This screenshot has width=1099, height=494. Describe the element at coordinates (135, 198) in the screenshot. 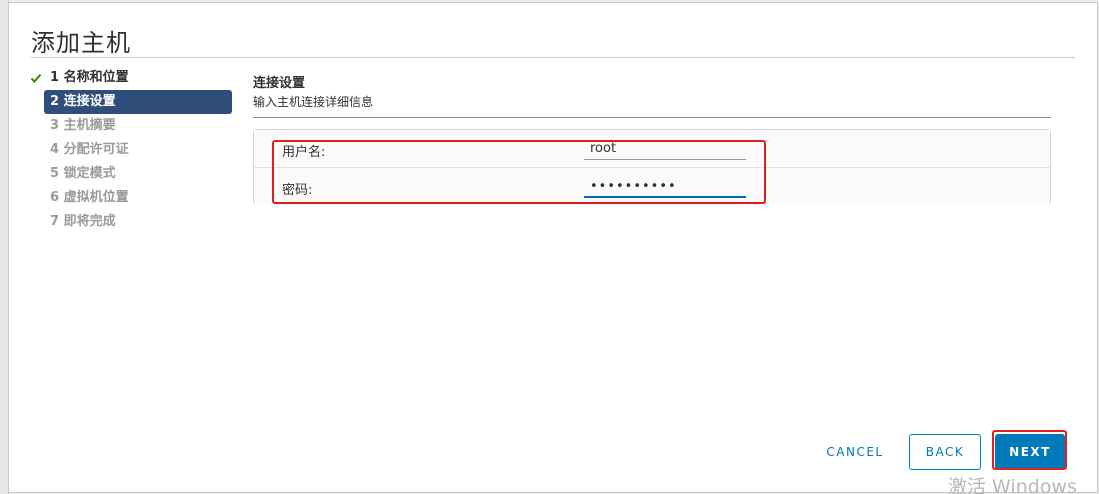

I see `step-vm-location: 6 虚拟机位置` at that location.